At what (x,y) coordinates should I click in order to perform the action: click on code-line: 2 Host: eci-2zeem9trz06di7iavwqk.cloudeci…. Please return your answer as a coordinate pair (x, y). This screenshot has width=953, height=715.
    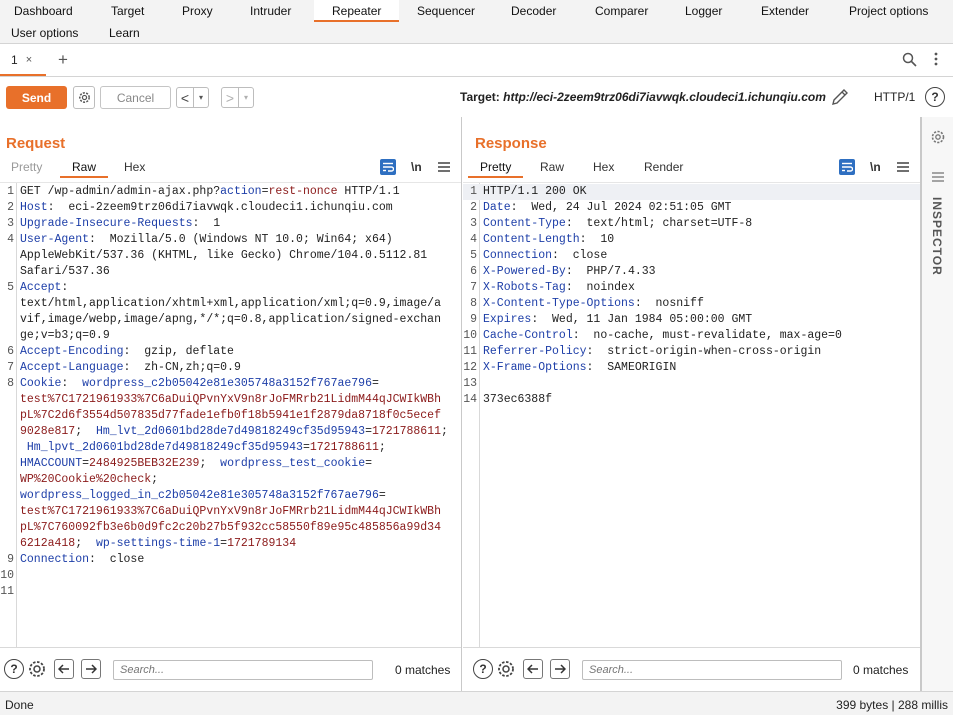
    Looking at the image, I should click on (230, 208).